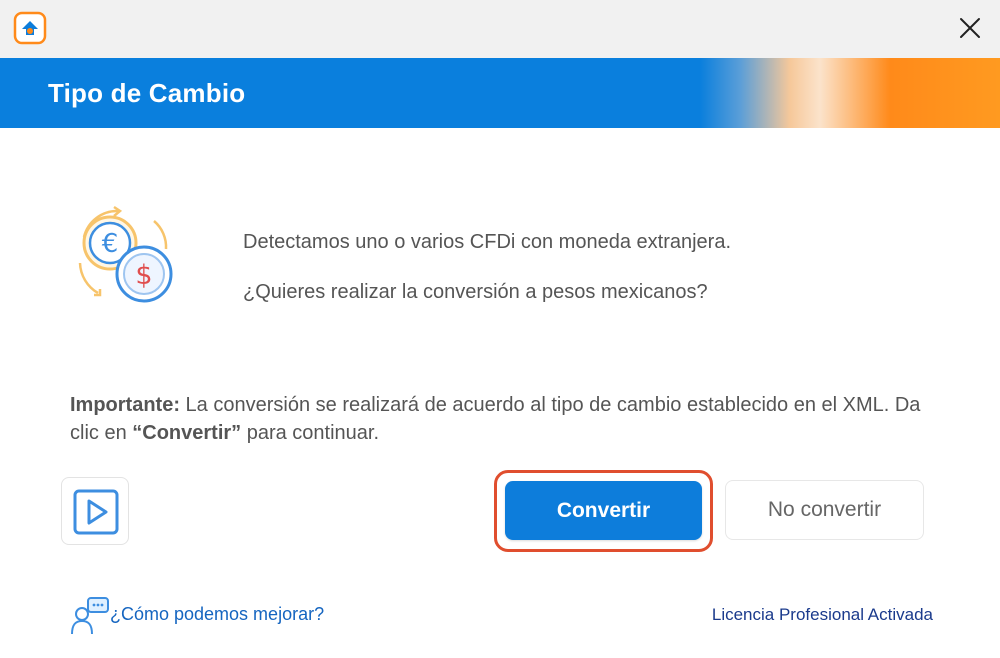  Describe the element at coordinates (147, 93) in the screenshot. I see `dialog-title: Tipo de Cambio` at that location.